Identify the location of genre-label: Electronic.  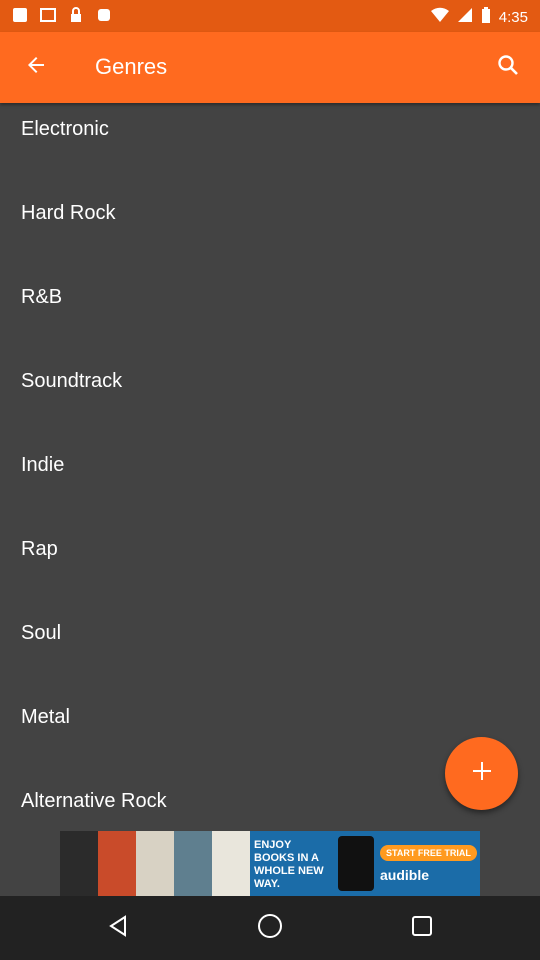
(65, 129).